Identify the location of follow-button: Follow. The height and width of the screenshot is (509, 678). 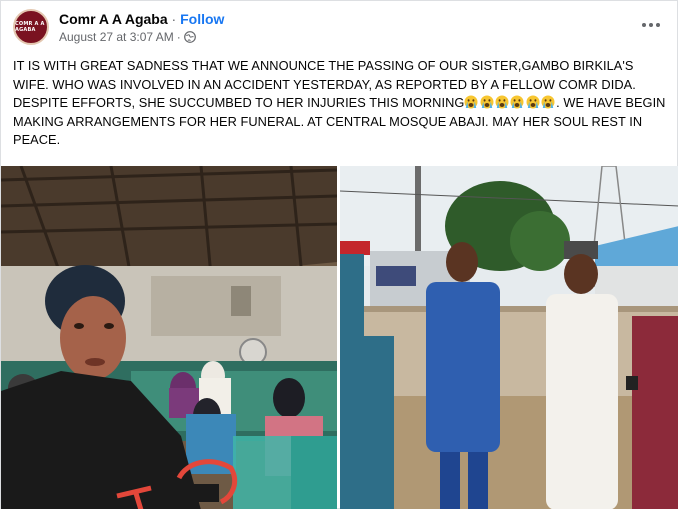
(202, 19).